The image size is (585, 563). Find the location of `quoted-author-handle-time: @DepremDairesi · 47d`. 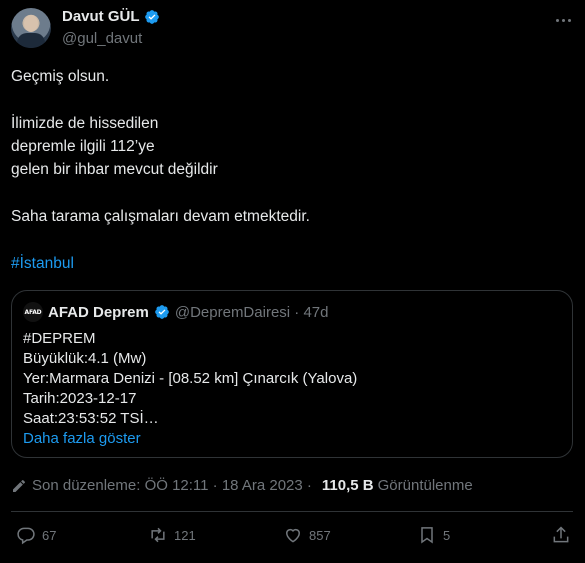

quoted-author-handle-time: @DepremDairesi · 47d is located at coordinates (251, 312).